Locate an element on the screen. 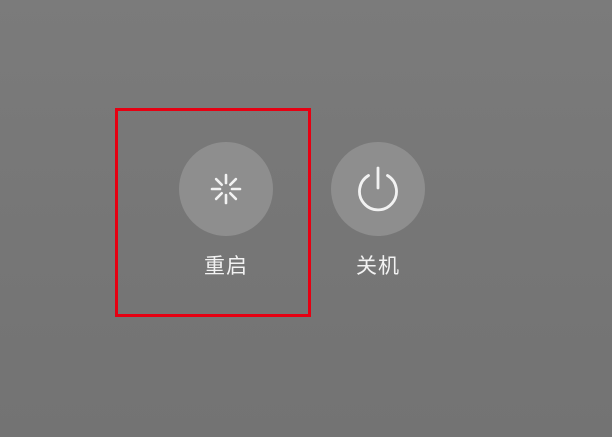  shutdown-button is located at coordinates (378, 189).